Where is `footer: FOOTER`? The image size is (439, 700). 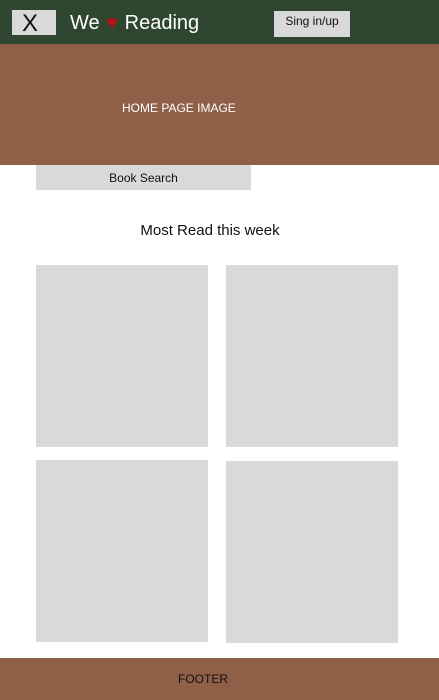
footer: FOOTER is located at coordinates (219, 679).